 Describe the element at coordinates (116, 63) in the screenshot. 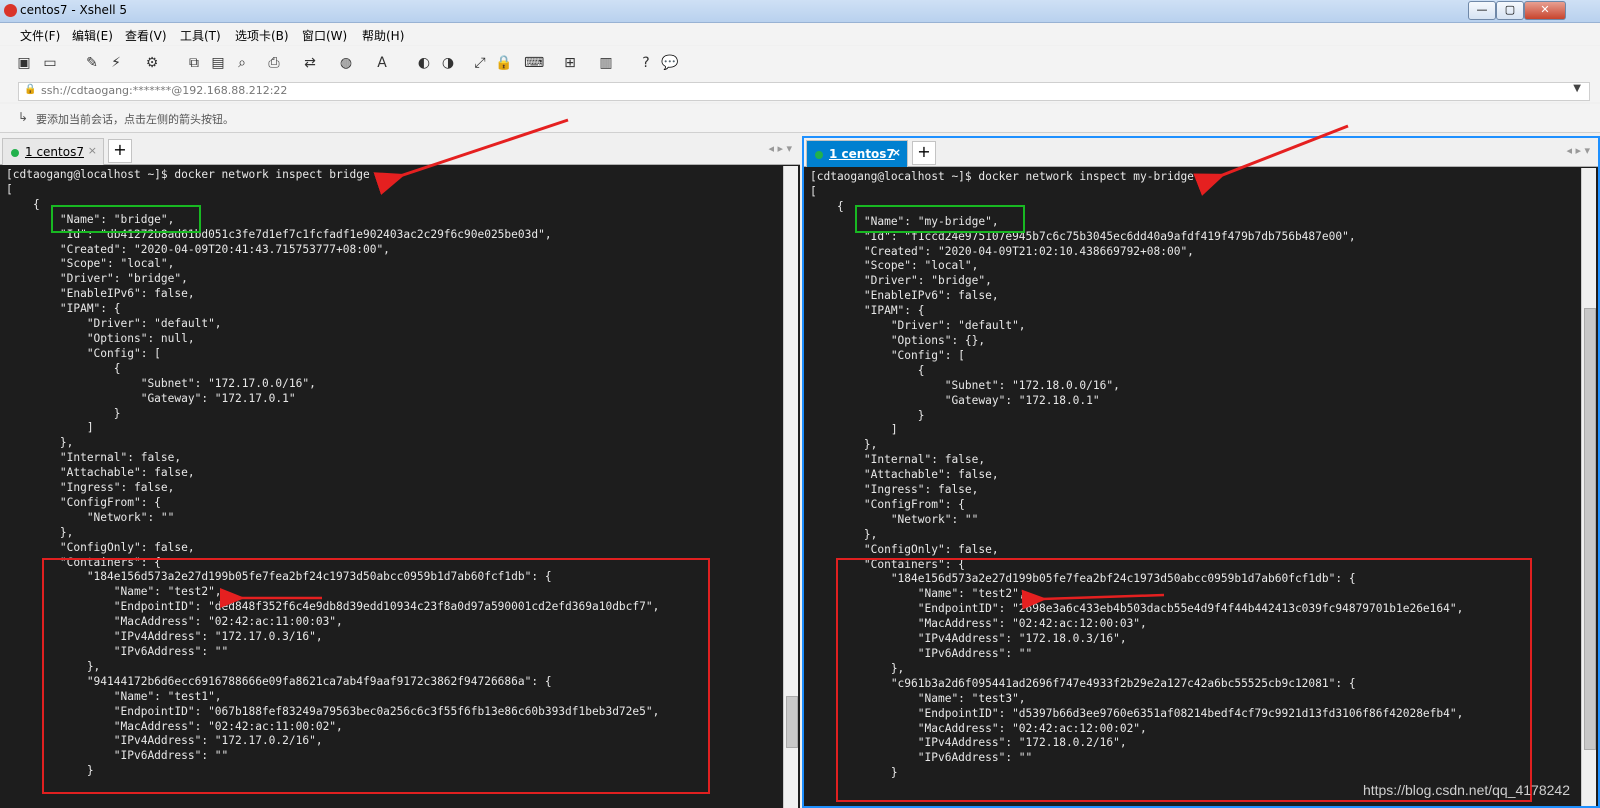

I see `disconnect-icon: ⚡` at that location.